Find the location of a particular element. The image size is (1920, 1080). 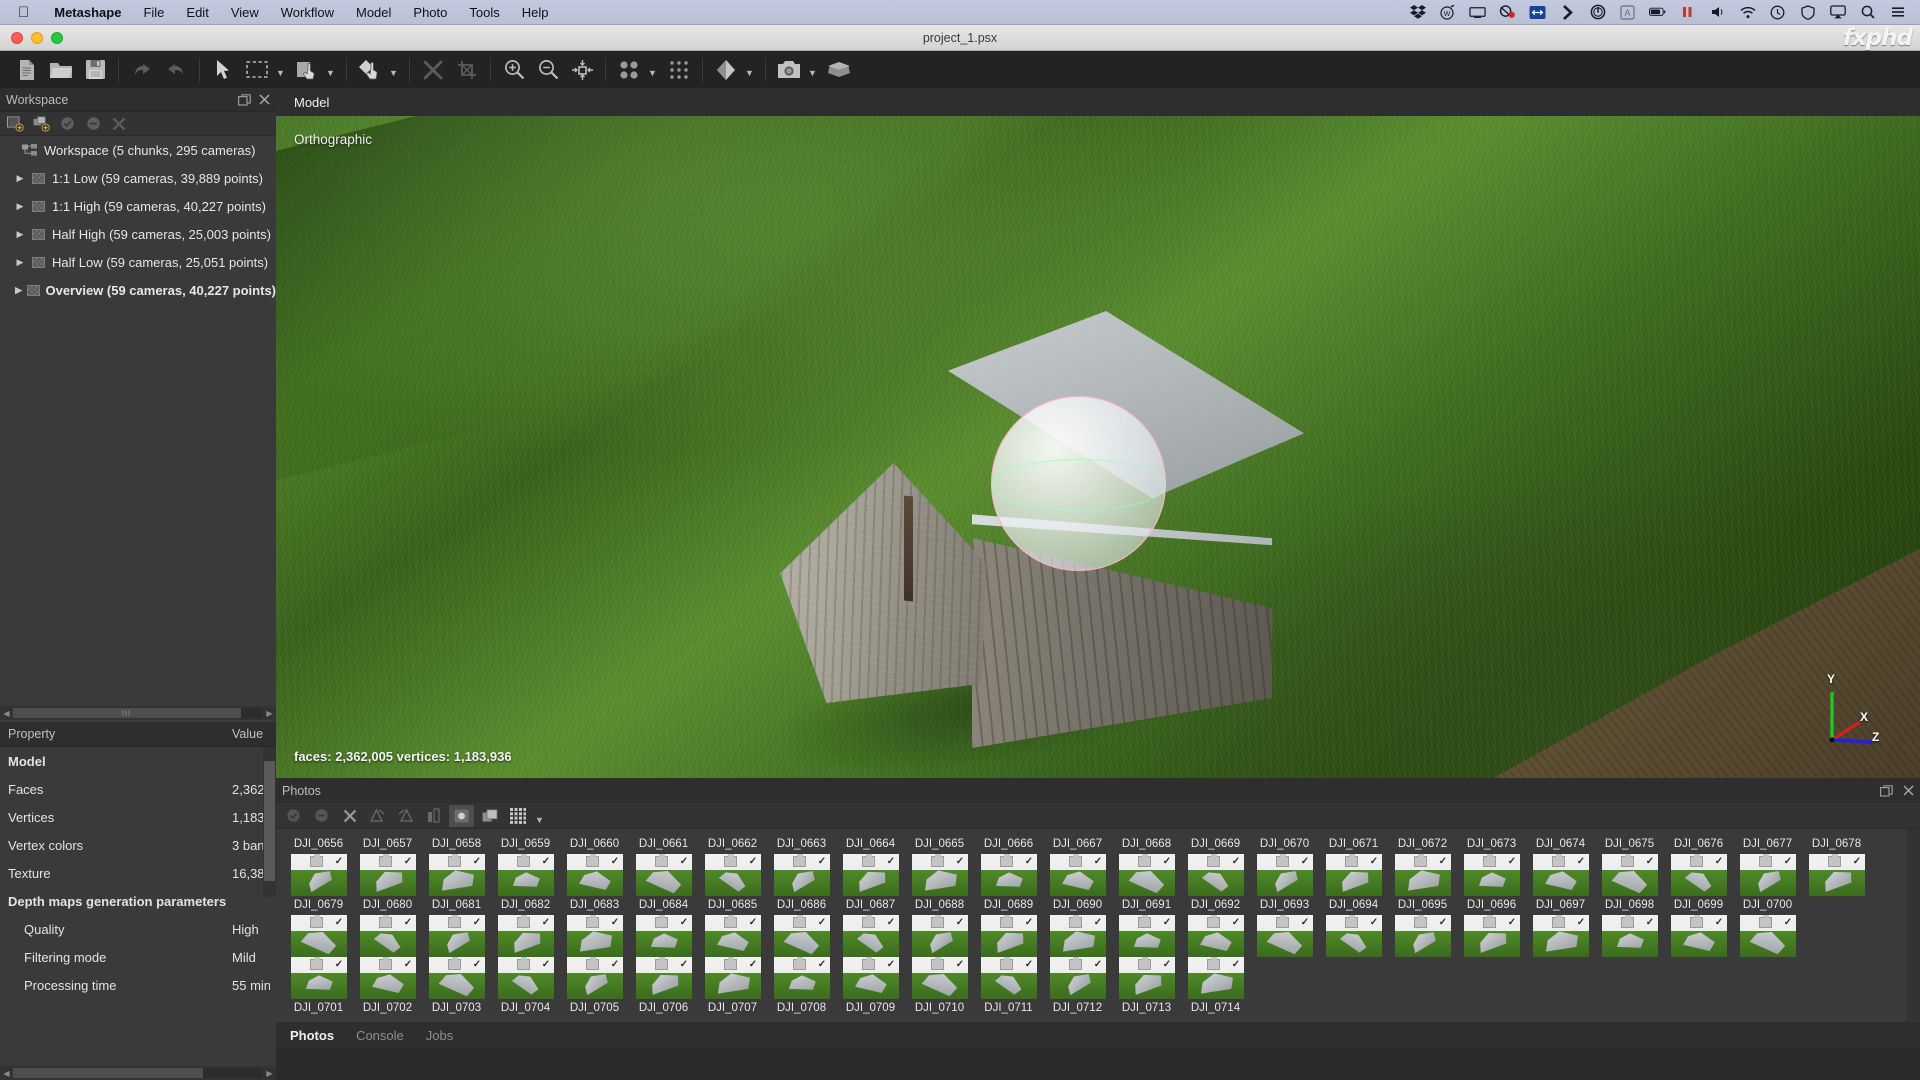

volume-icon is located at coordinates (1717, 12).